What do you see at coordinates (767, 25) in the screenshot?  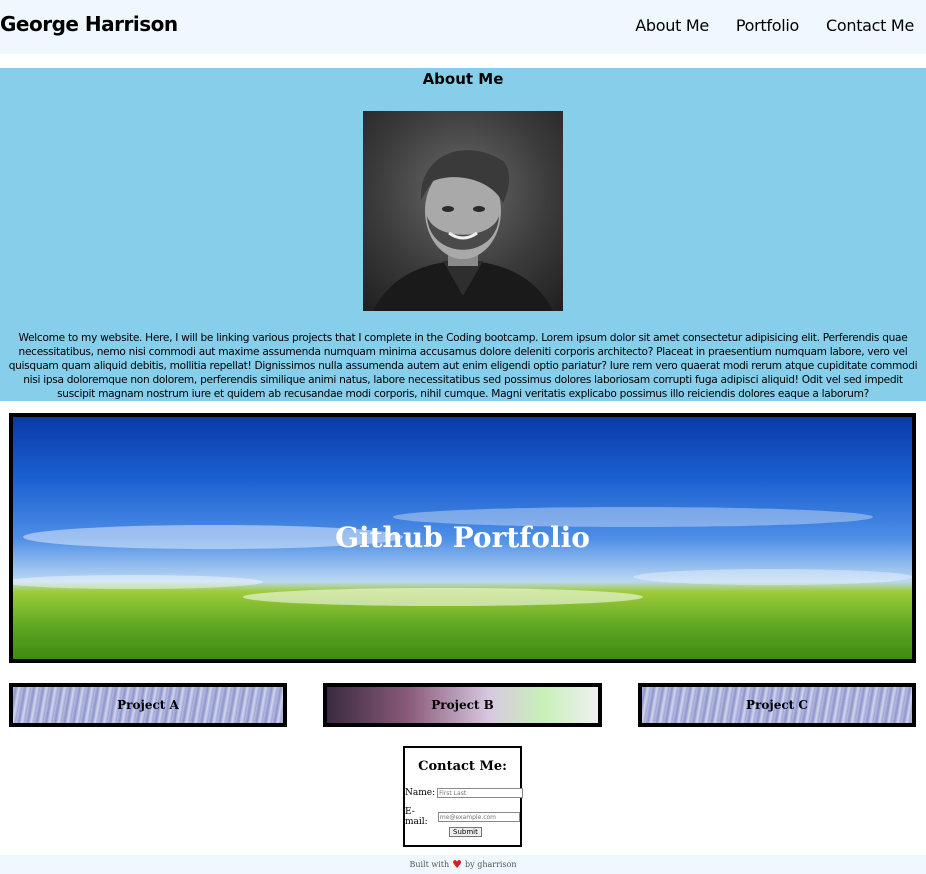 I see `nav-portfolio: Portfolio` at bounding box center [767, 25].